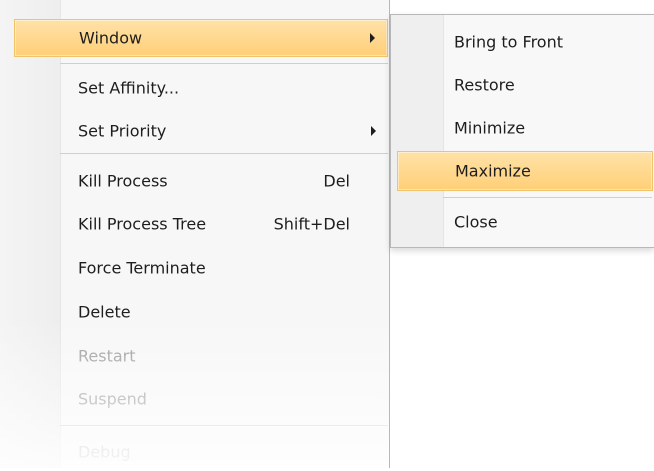  Describe the element at coordinates (201, 131) in the screenshot. I see `menu-item-set-priority: Set Priority` at that location.